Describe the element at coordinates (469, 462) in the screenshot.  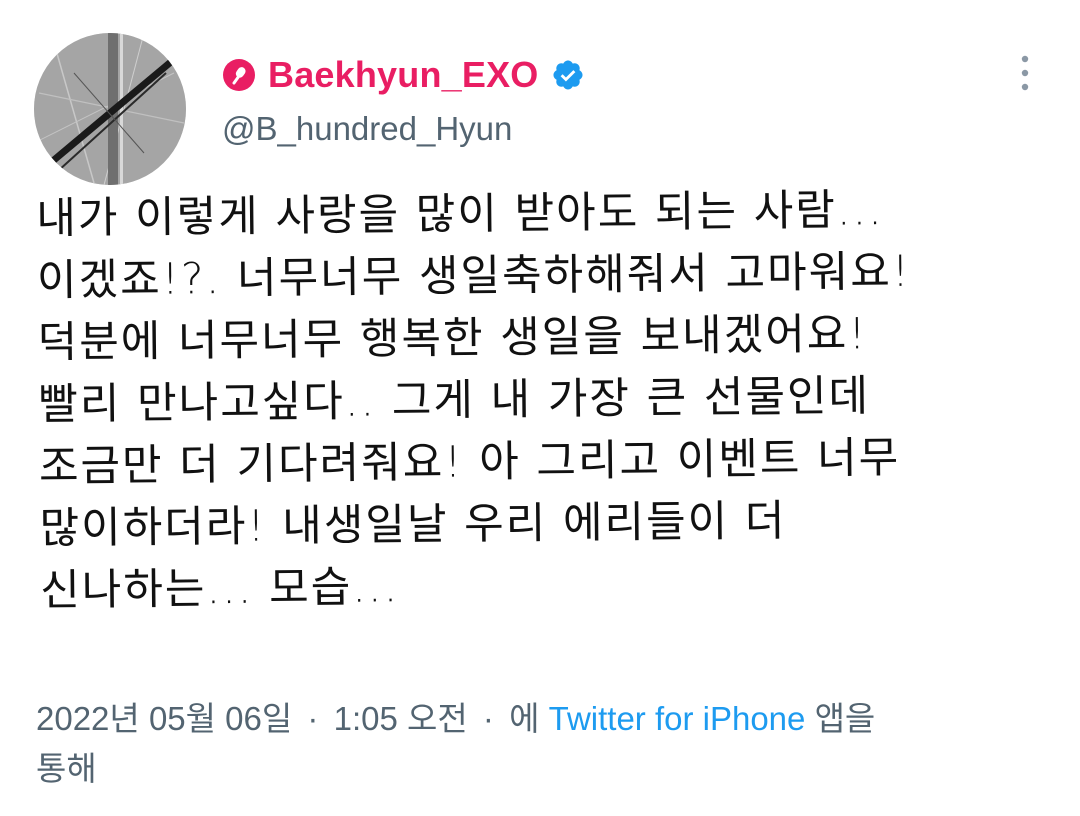
I see `tweet-line: 조금만 더 기다려줘요! 아 그리고 이벤트 너무` at that location.